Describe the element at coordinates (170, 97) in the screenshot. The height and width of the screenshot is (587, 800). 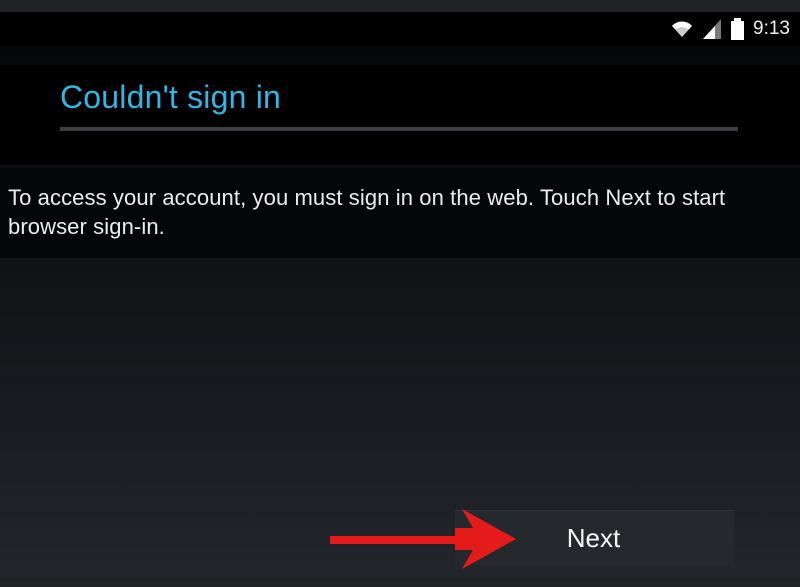
I see `page-title: Couldn't sign in` at that location.